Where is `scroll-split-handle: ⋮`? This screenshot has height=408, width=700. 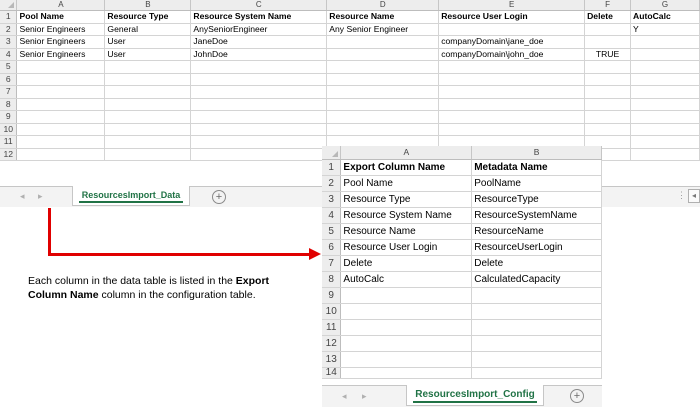 scroll-split-handle: ⋮ is located at coordinates (681, 195).